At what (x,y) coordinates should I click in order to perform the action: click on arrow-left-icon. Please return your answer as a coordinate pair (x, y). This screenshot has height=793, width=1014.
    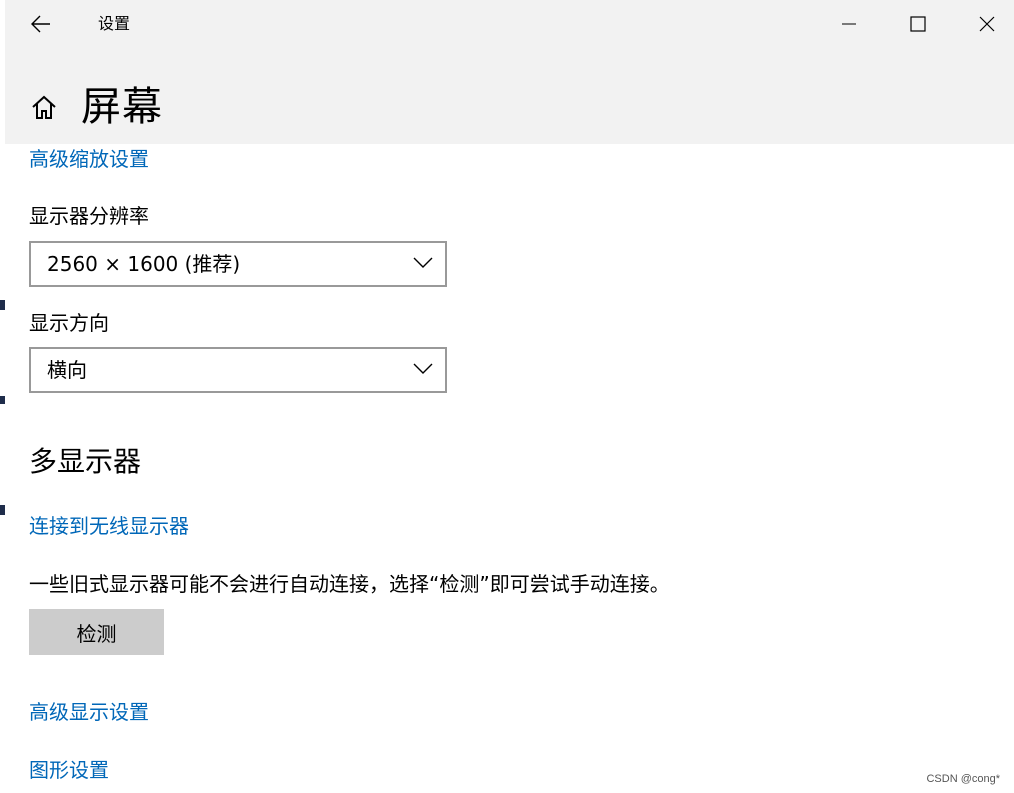
    Looking at the image, I should click on (40, 24).